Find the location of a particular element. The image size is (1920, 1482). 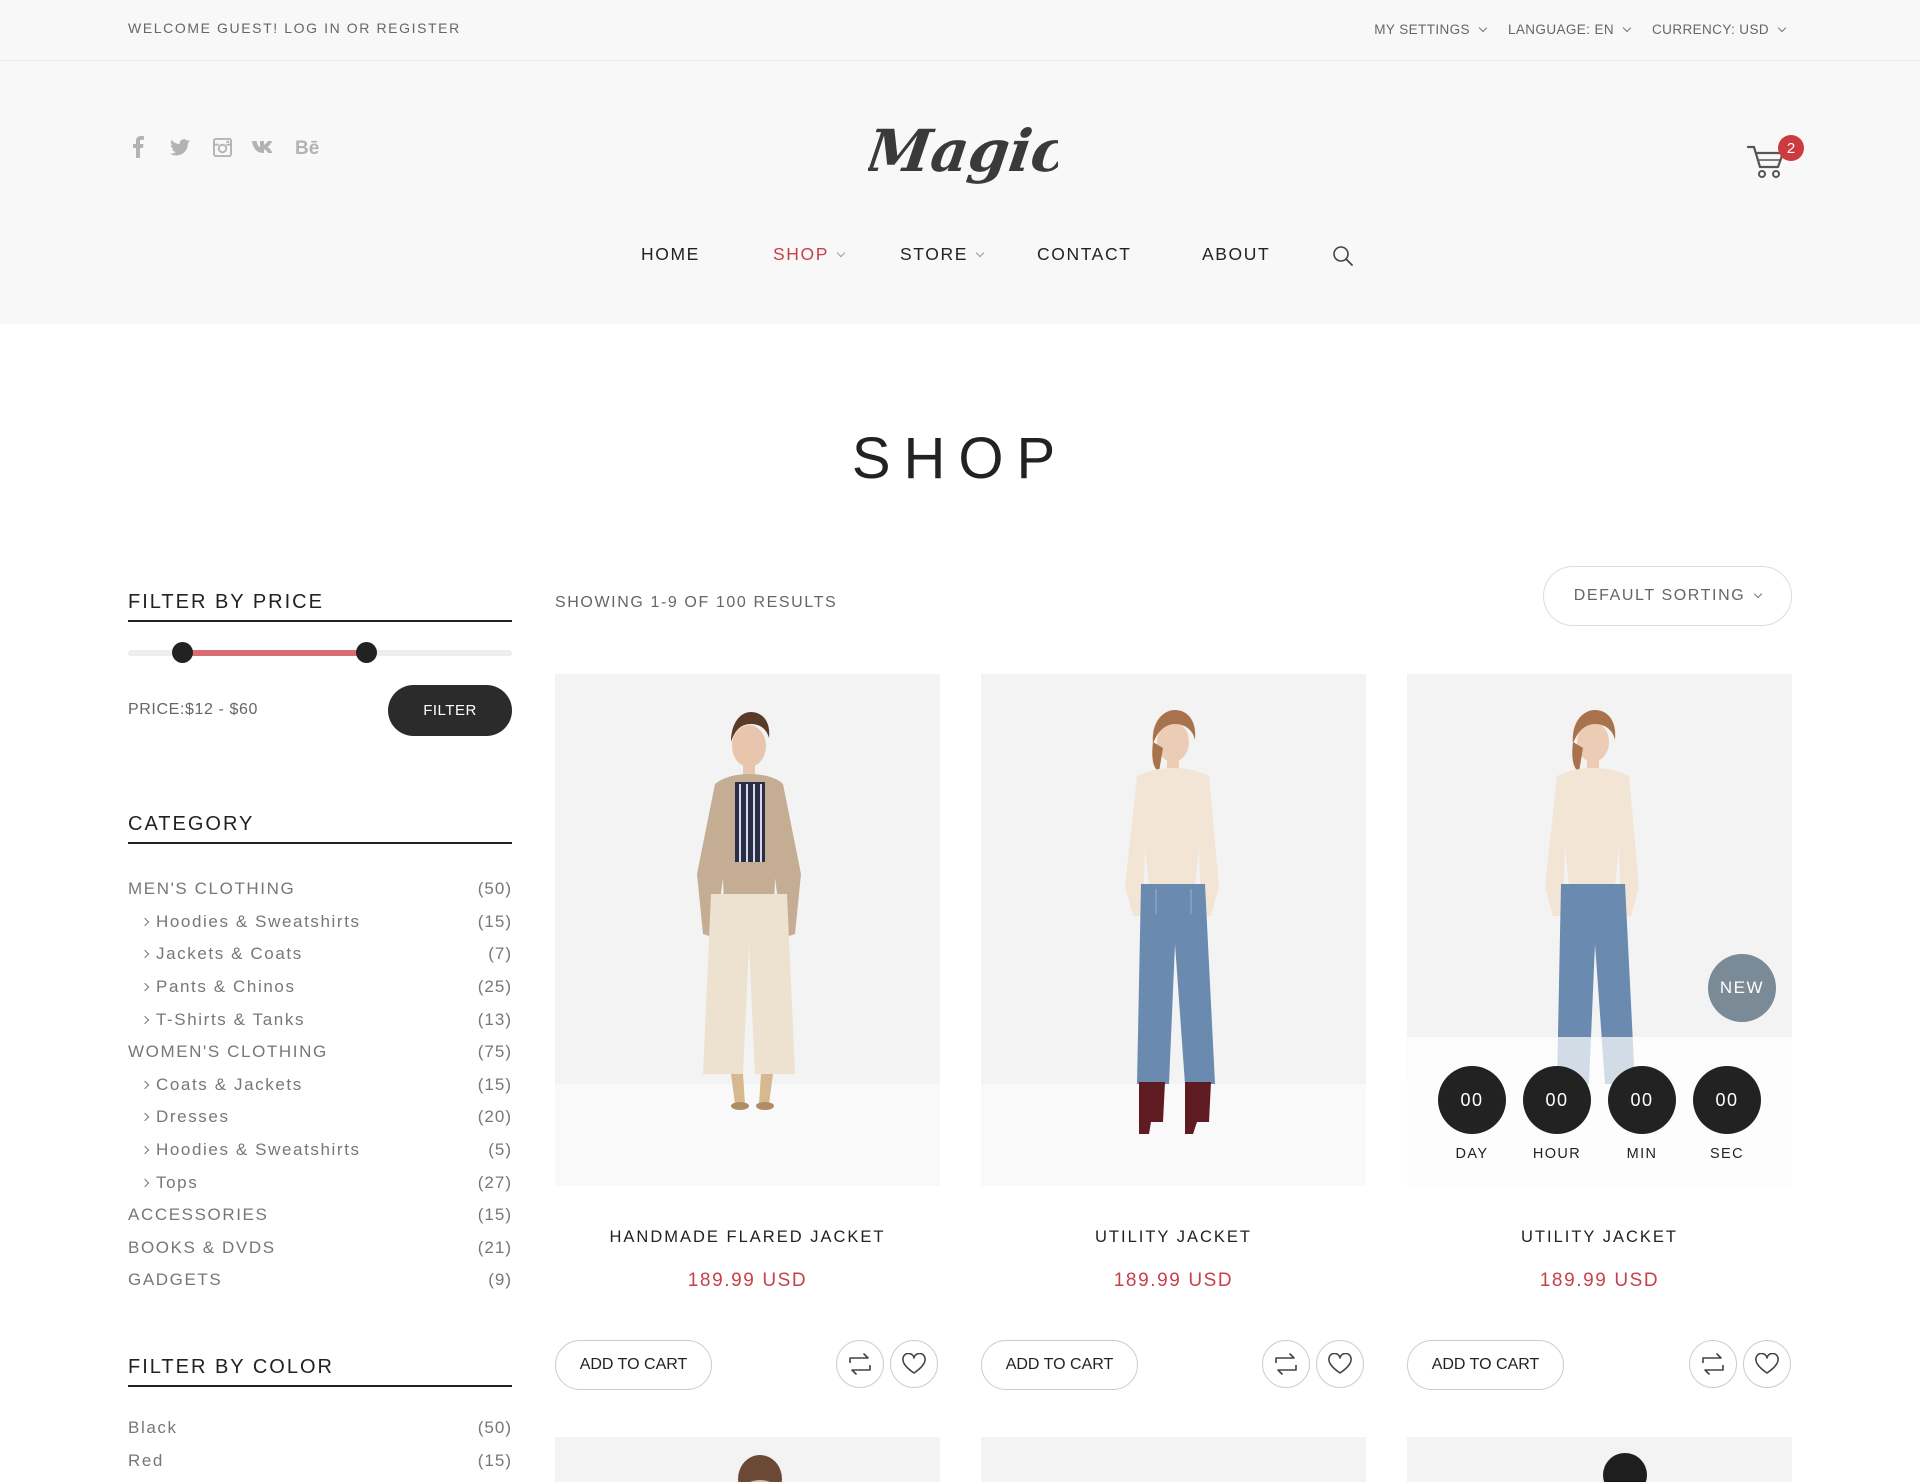

category-count: (50) is located at coordinates (494, 889).